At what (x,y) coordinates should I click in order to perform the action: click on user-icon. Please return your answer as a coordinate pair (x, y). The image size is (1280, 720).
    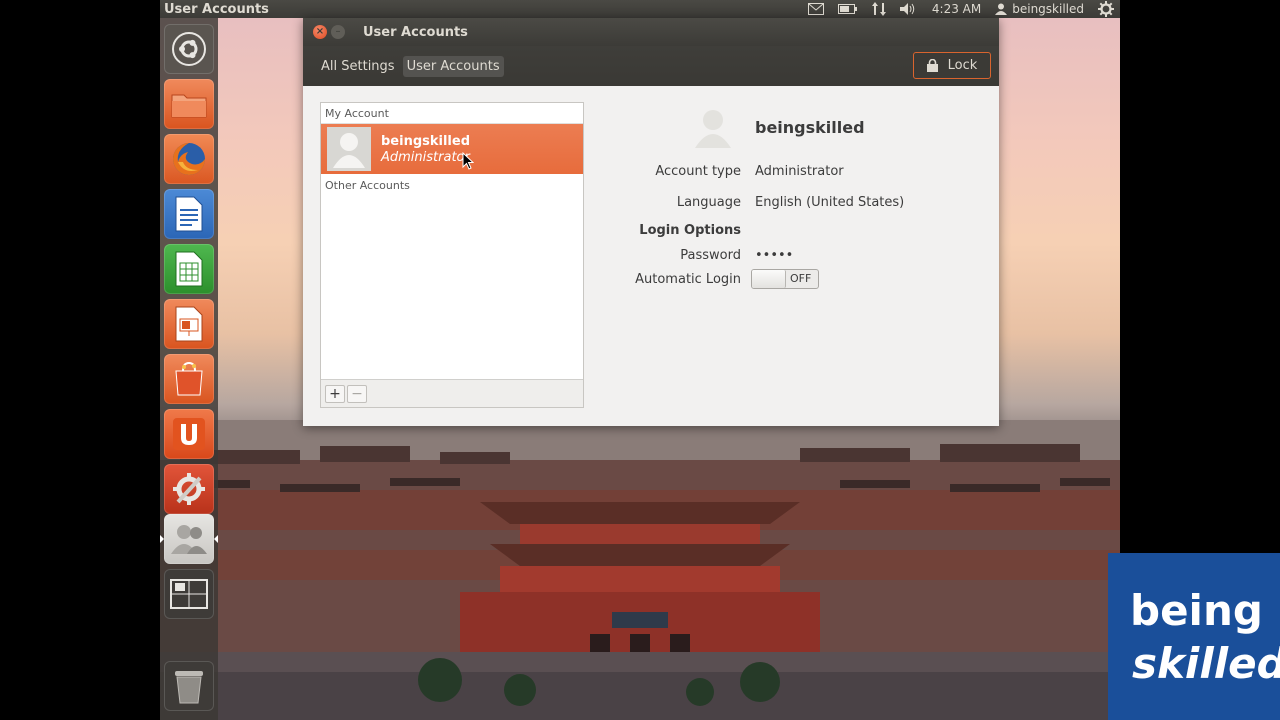
    Looking at the image, I should click on (1001, 9).